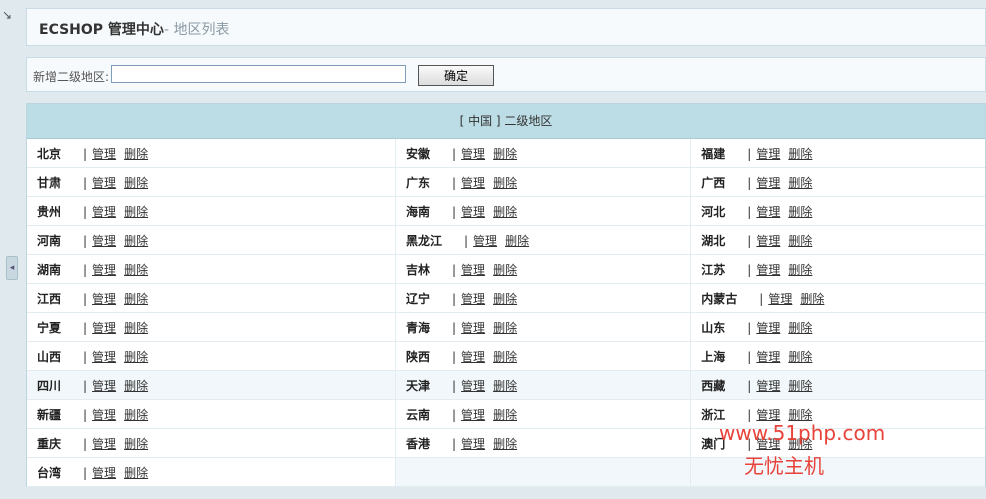  What do you see at coordinates (542, 356) in the screenshot?
I see `region-cell: 陕西 | 管理 删除` at bounding box center [542, 356].